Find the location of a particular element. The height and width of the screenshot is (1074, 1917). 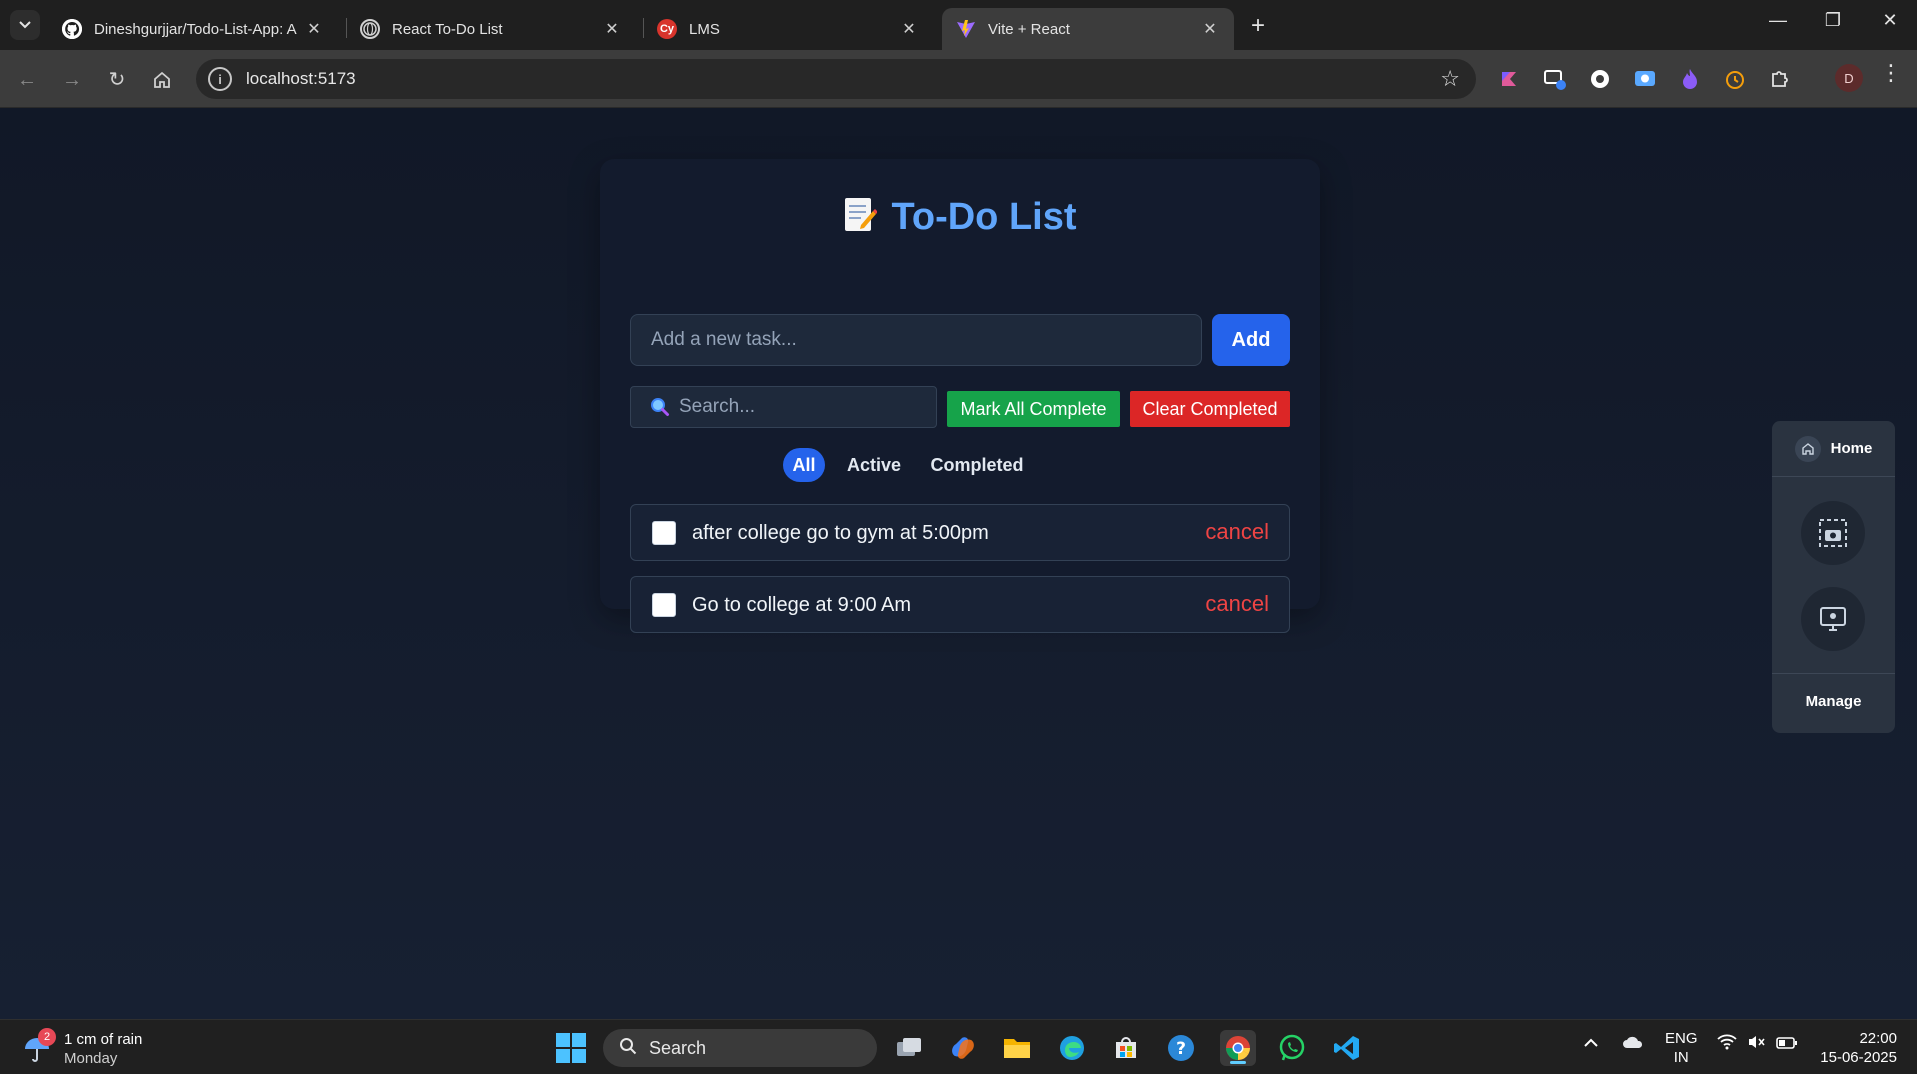

todo-item: Go to college at 9:00 Am cancel is located at coordinates (960, 604).